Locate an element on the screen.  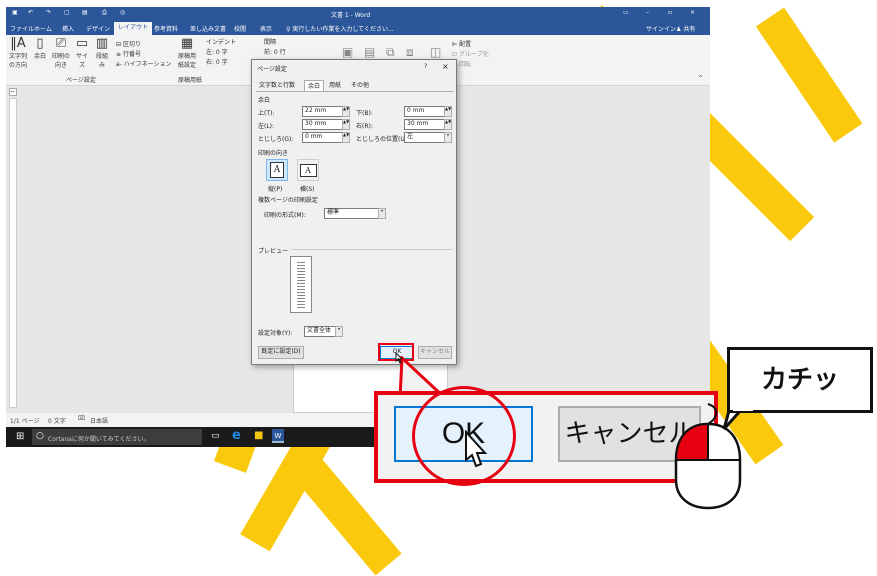
landscape-option: A is located at coordinates (308, 170).